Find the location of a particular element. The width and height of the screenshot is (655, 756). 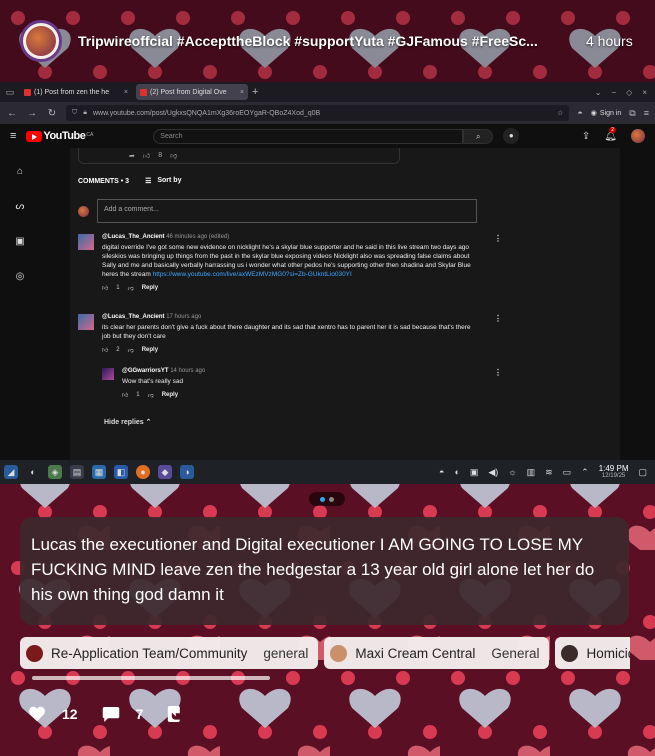

wifi-icon: ≋ is located at coordinates (549, 472).